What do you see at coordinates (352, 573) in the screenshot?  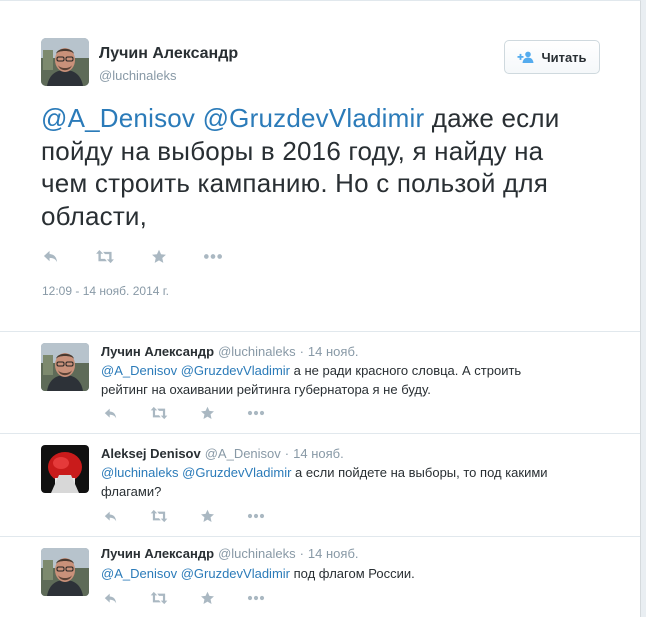 I see `reply-body: под флагом России.` at bounding box center [352, 573].